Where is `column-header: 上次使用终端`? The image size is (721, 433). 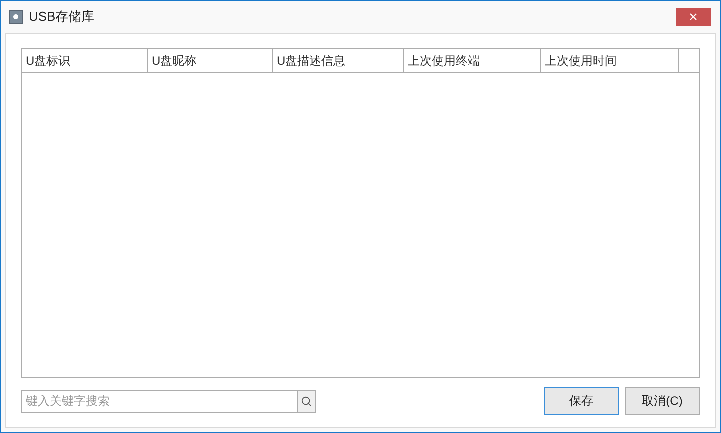 column-header: 上次使用终端 is located at coordinates (472, 60).